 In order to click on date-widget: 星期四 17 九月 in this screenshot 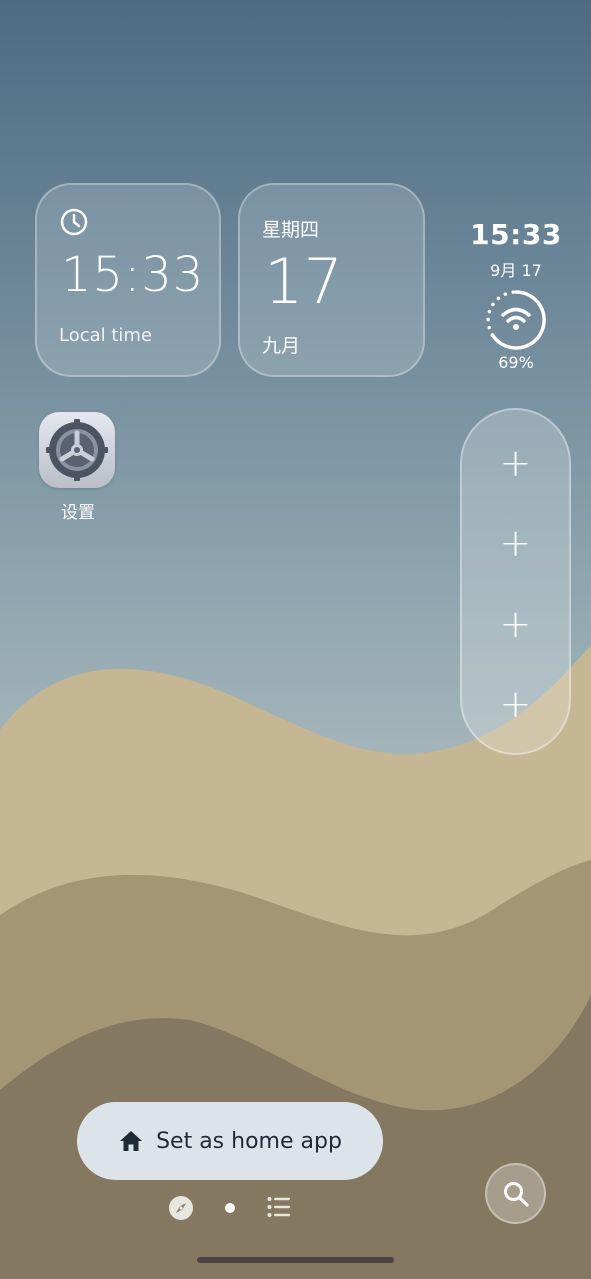, I will do `click(331, 280)`.